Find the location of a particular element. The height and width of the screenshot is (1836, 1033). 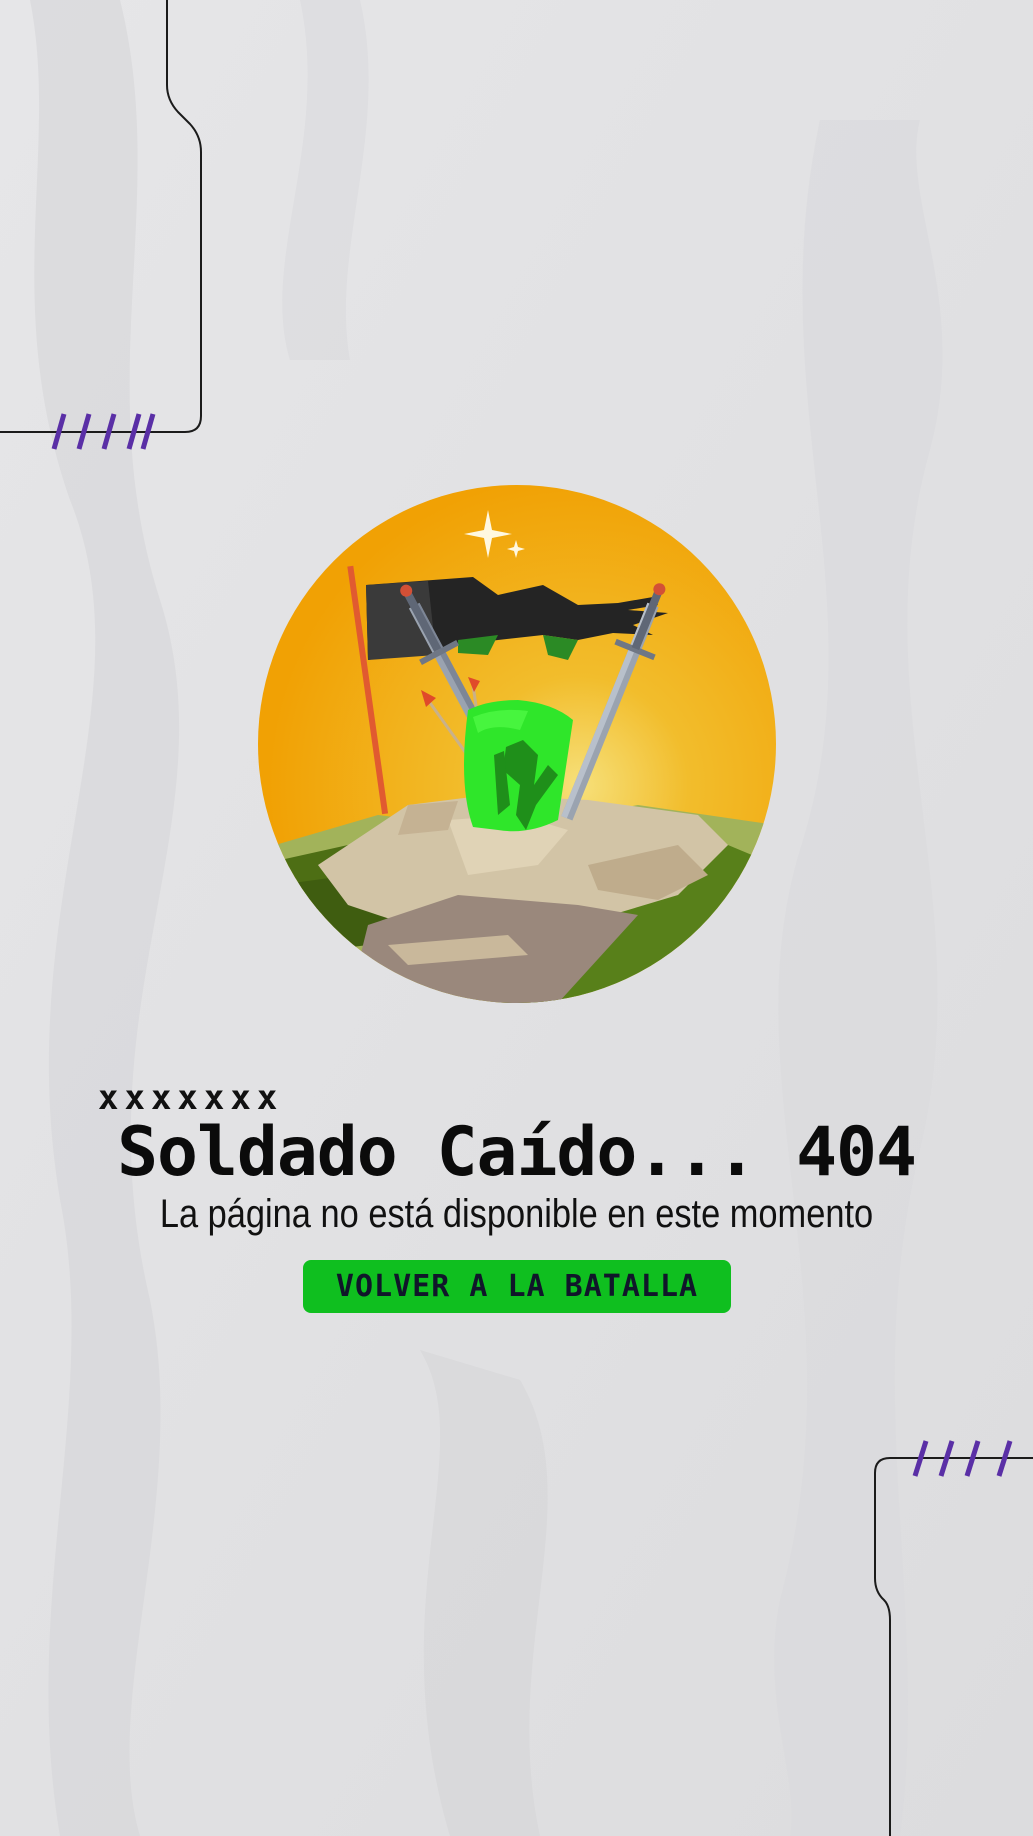

fallen-soldier-illustration is located at coordinates (517, 744).